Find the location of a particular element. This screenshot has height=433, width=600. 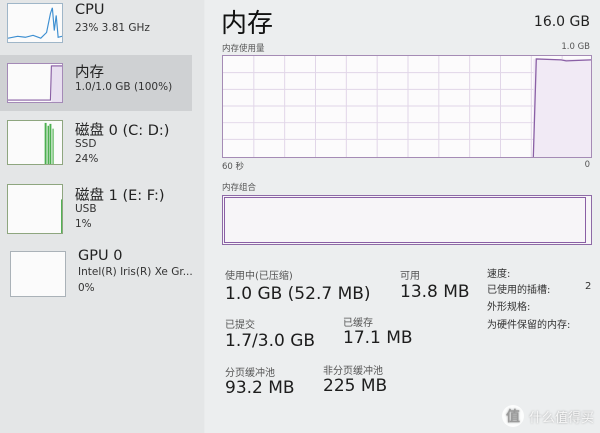

sidebar-item-label: GPU 0 is located at coordinates (100, 256).